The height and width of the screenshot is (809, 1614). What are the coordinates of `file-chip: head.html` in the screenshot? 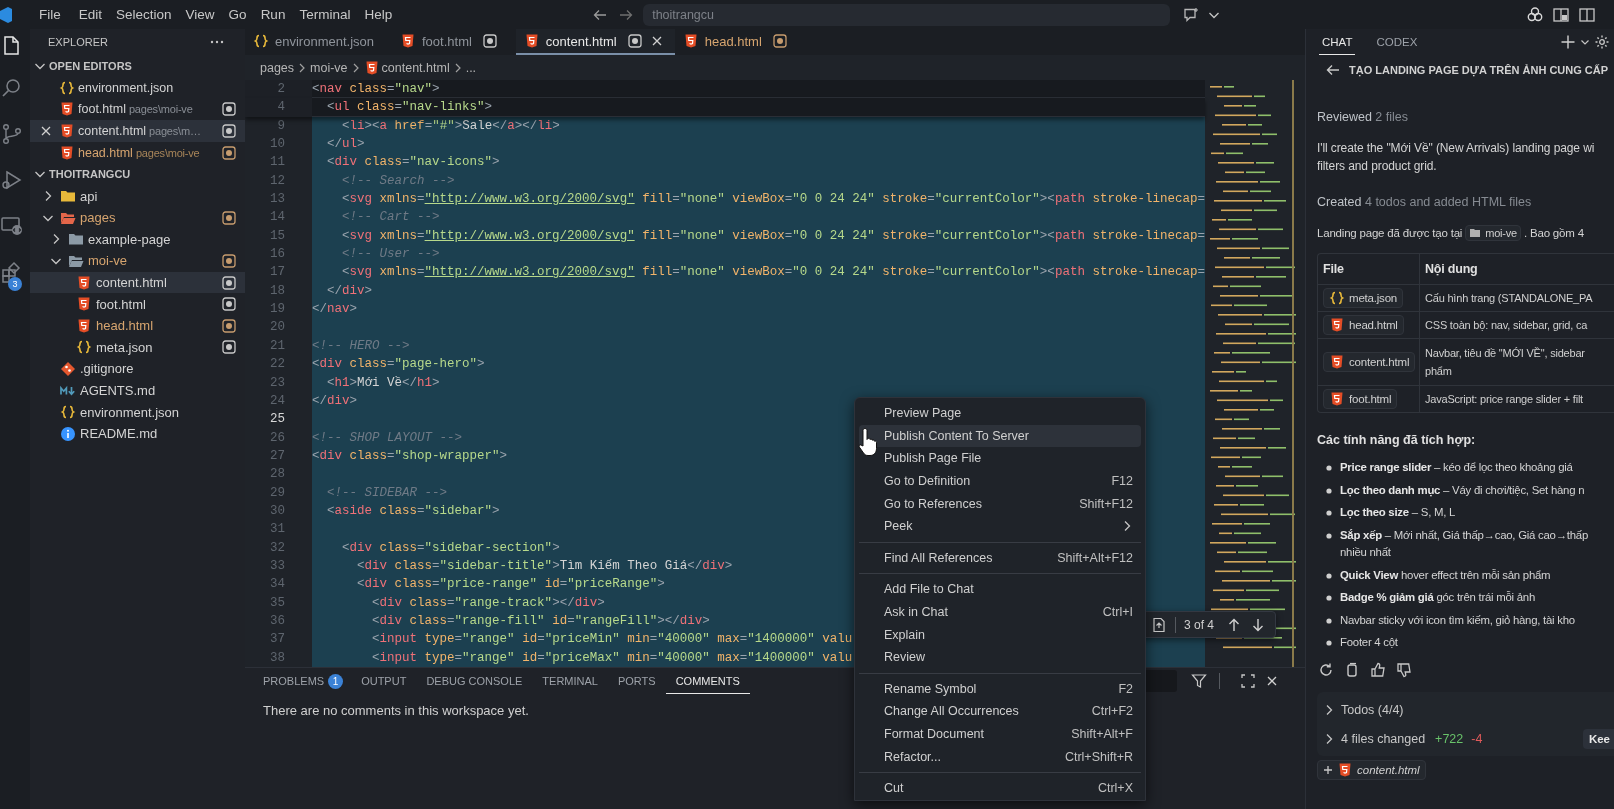 It's located at (1363, 325).